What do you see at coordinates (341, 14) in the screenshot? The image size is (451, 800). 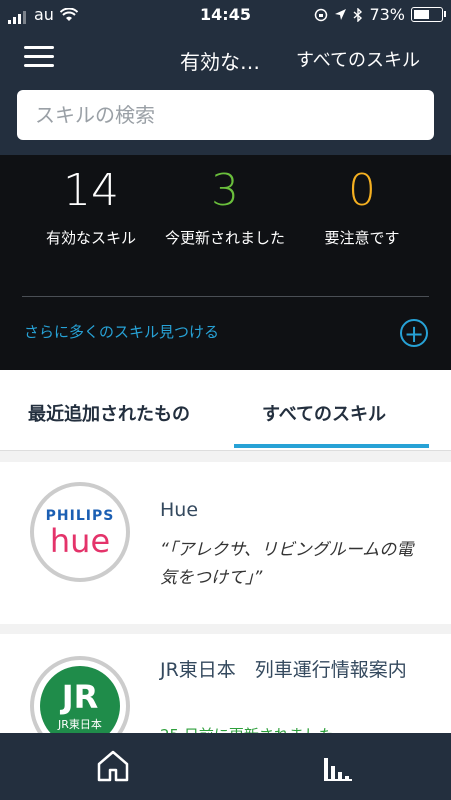 I see `location-icon` at bounding box center [341, 14].